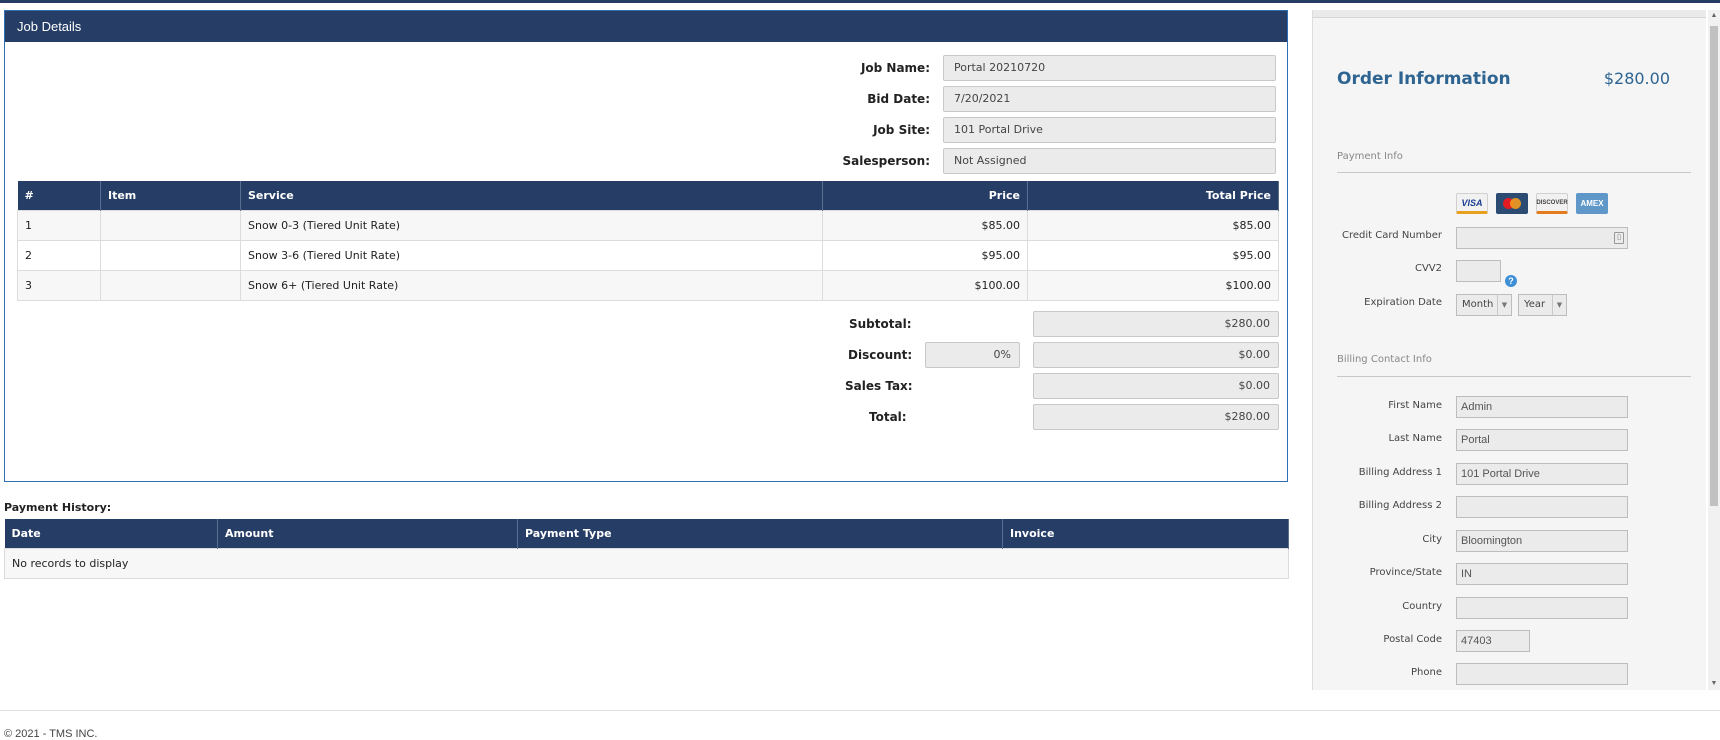  Describe the element at coordinates (1542, 238) in the screenshot. I see `credit-card-number-input` at that location.